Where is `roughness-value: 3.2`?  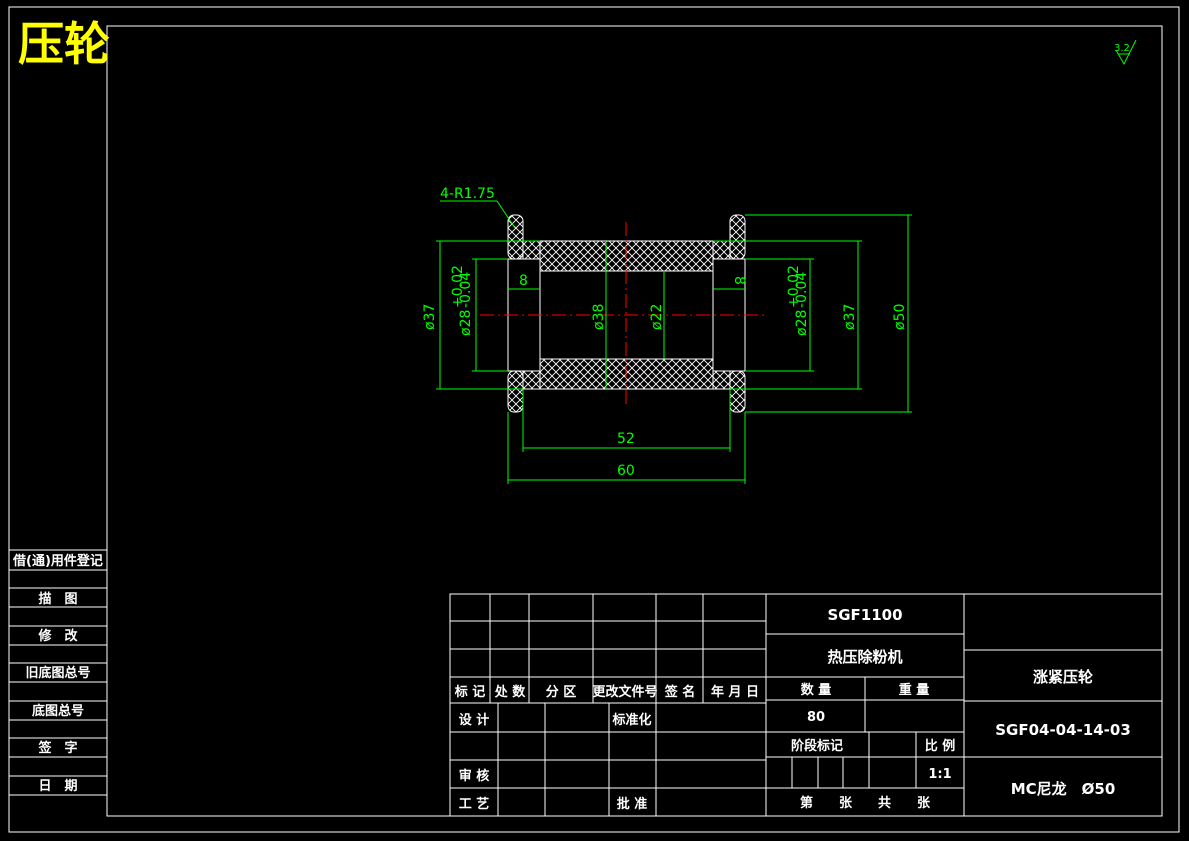
roughness-value: 3.2 is located at coordinates (1122, 48).